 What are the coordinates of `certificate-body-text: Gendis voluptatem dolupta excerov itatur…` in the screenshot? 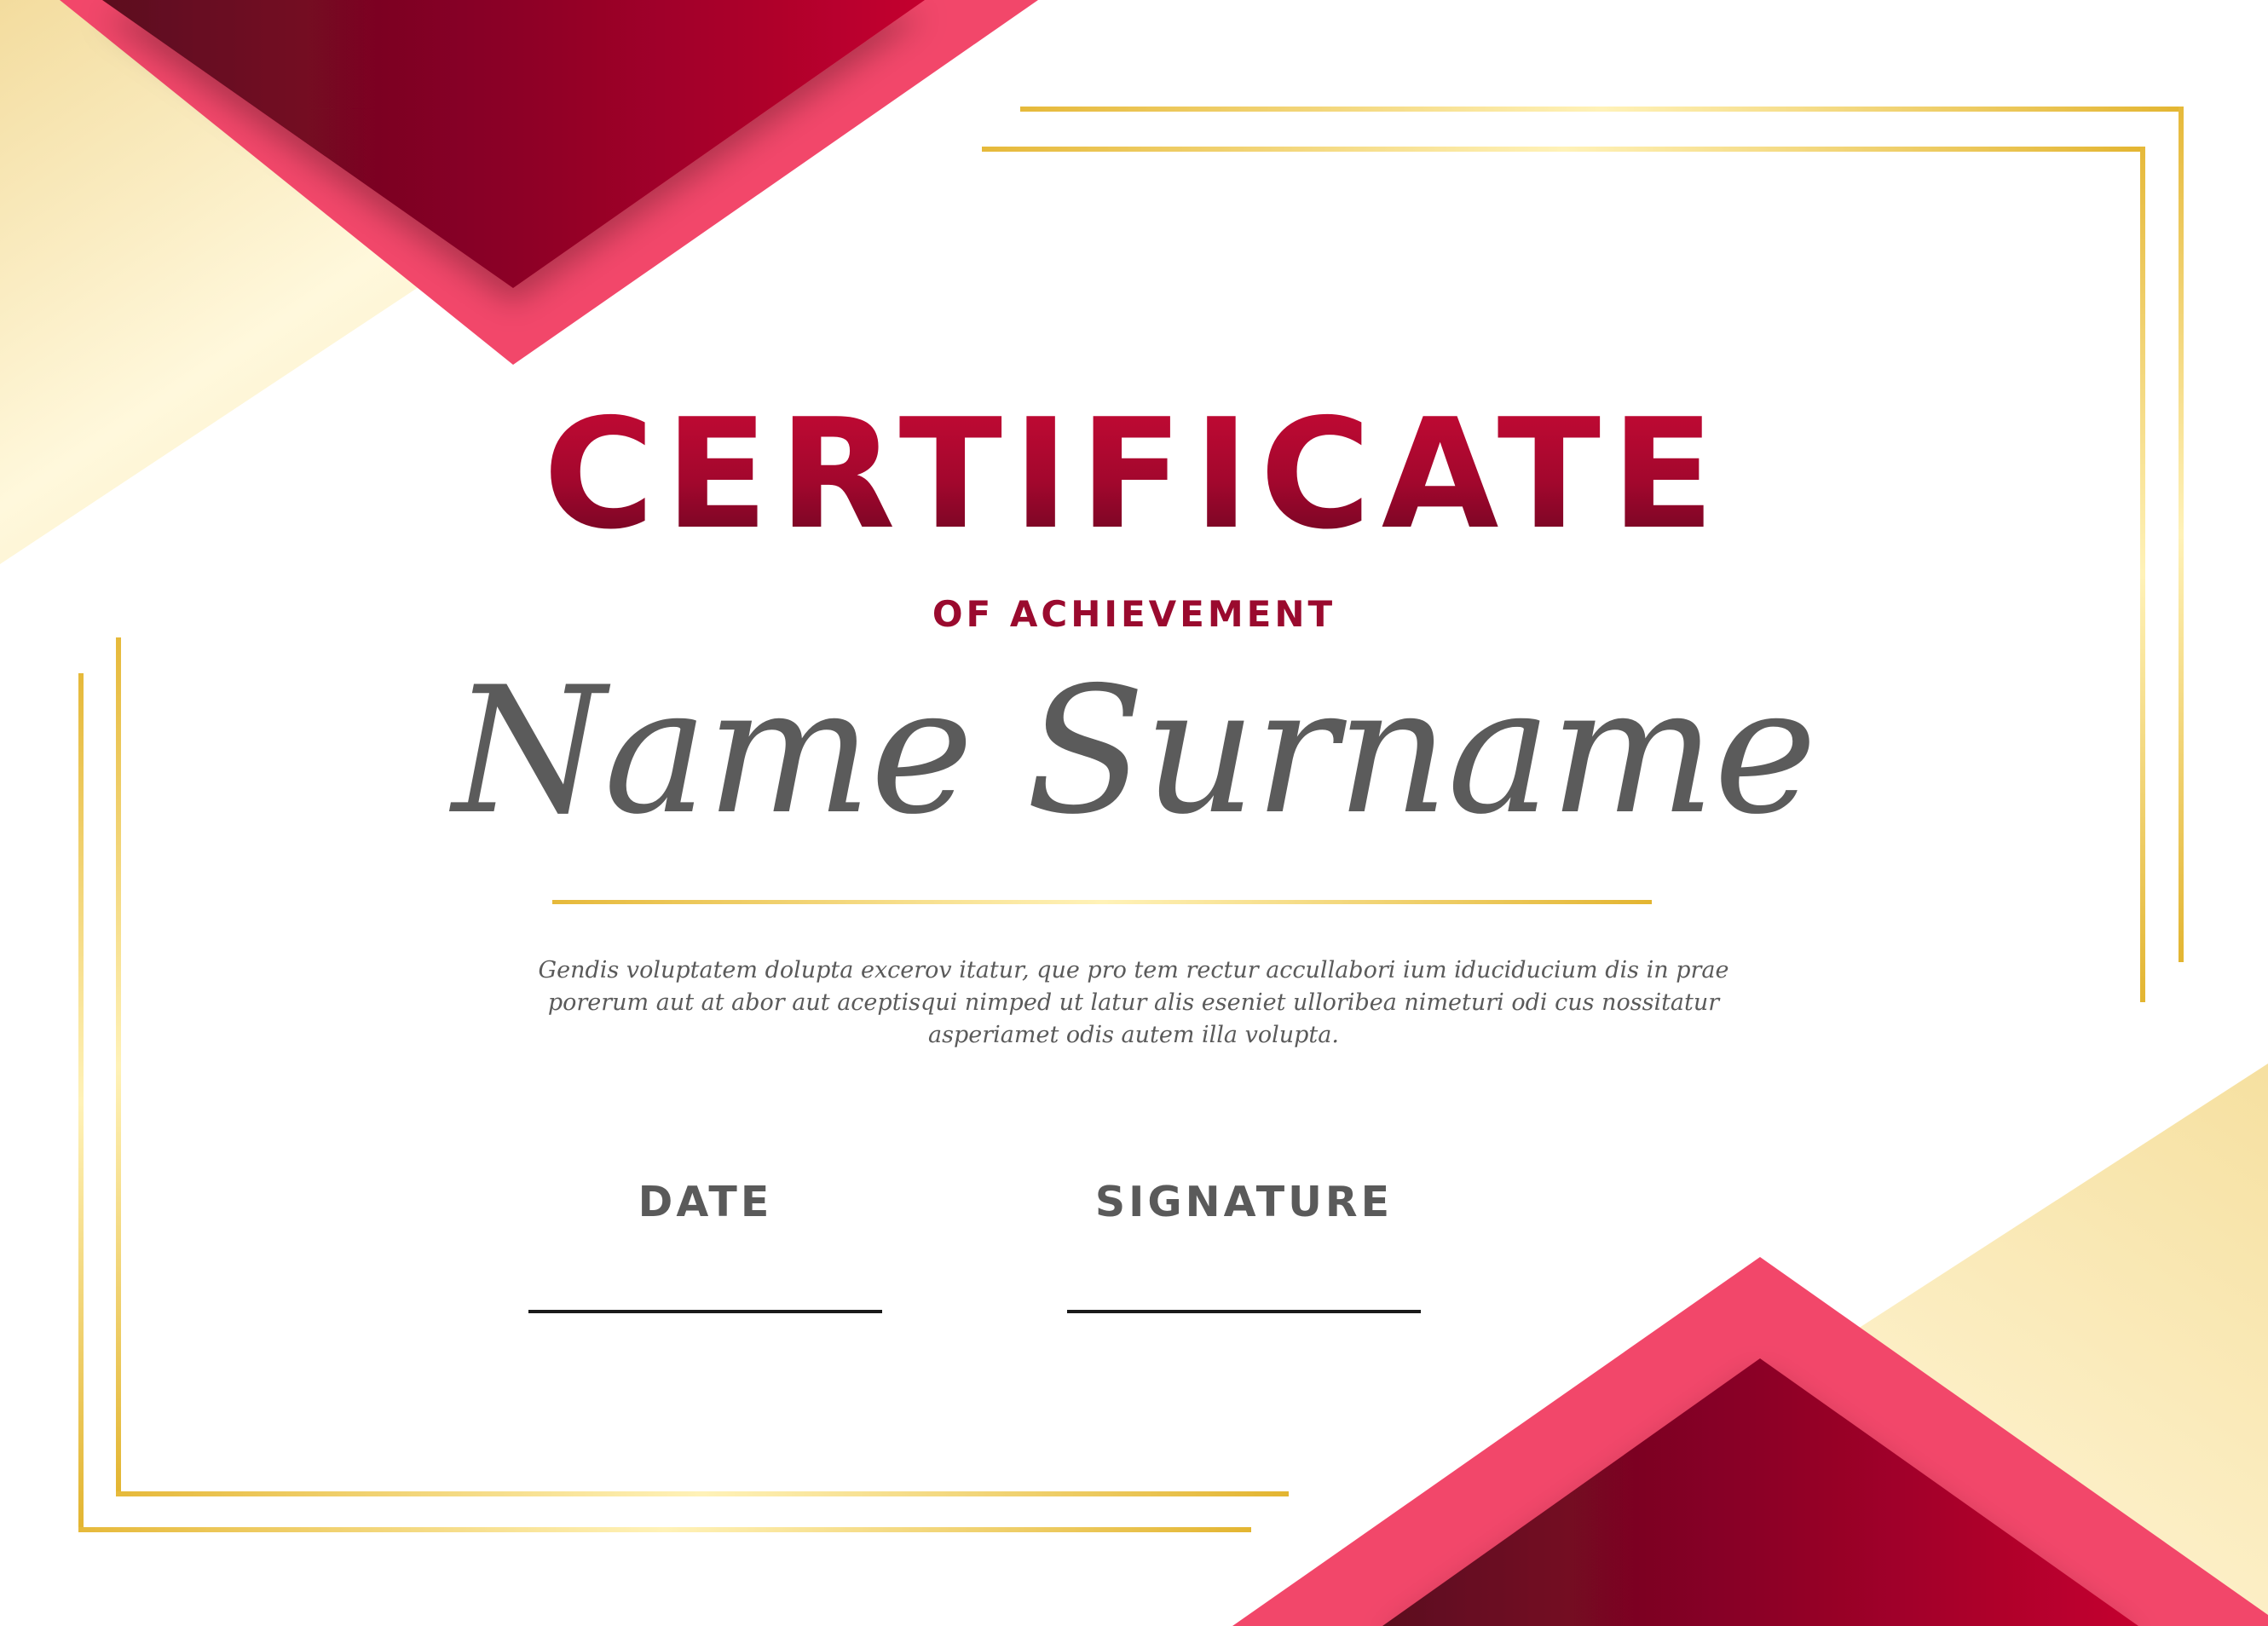 It's located at (1133, 1003).